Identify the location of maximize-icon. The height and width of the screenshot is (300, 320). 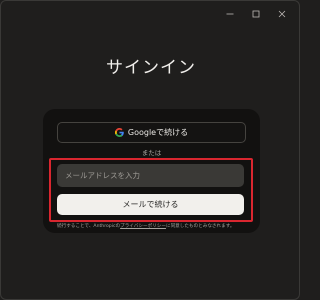
(256, 14).